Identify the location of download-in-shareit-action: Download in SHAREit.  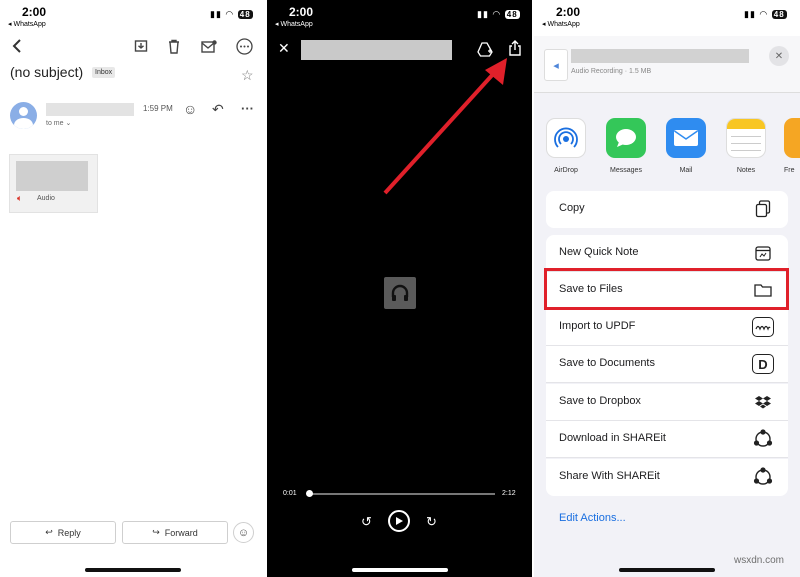
(667, 439).